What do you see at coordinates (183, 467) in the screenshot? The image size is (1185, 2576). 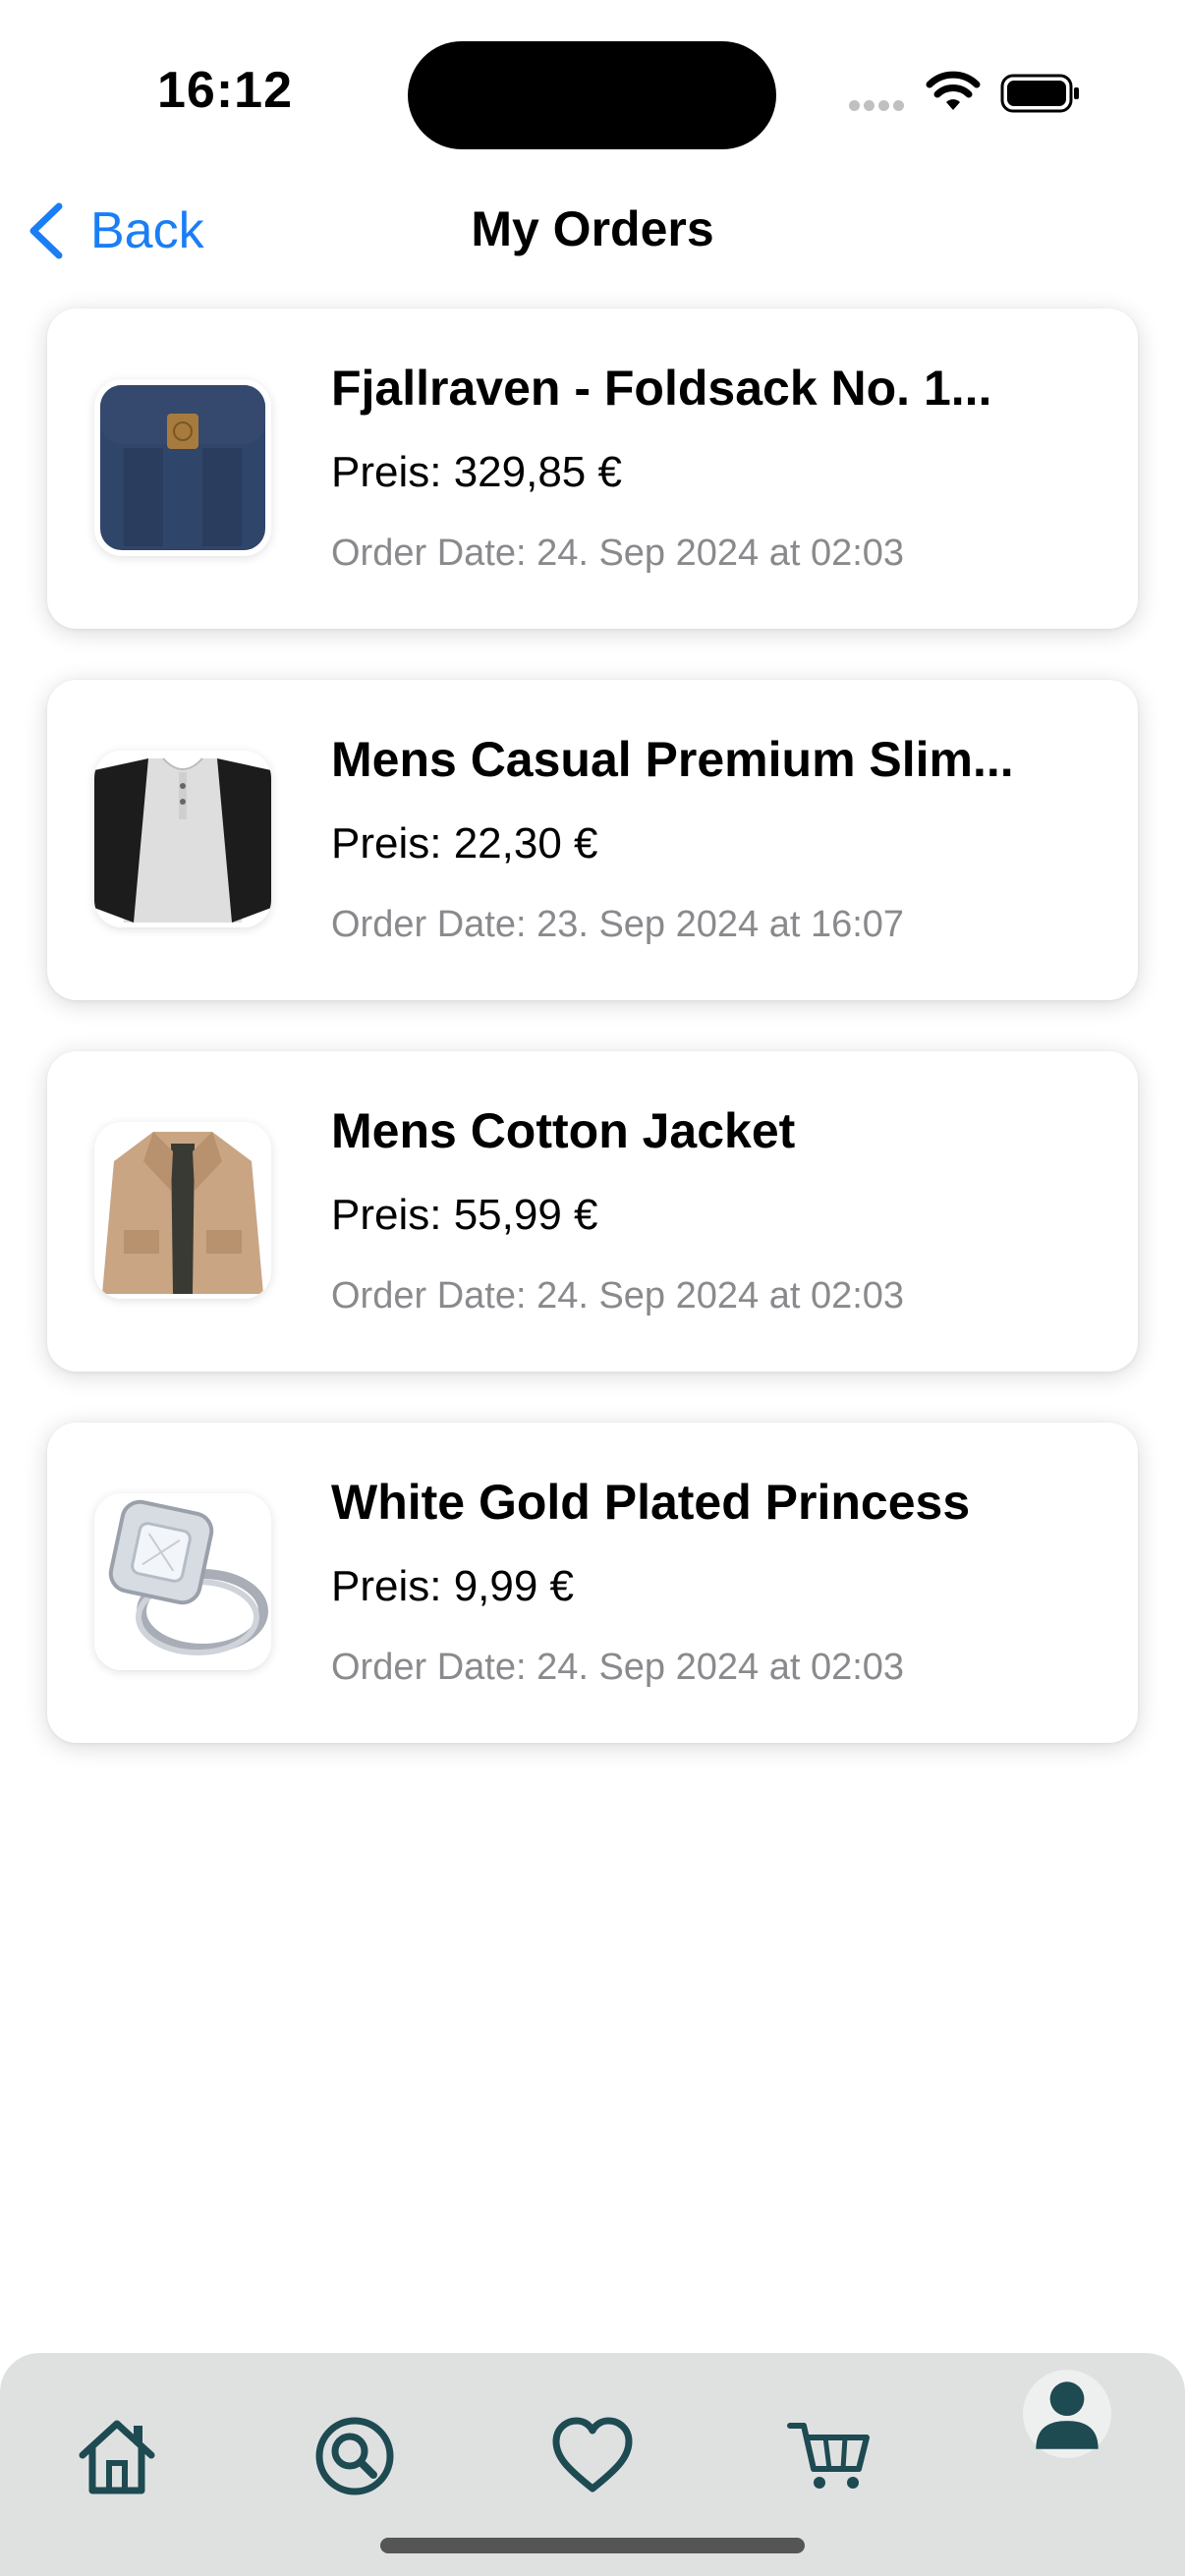 I see `product-image-backpack` at bounding box center [183, 467].